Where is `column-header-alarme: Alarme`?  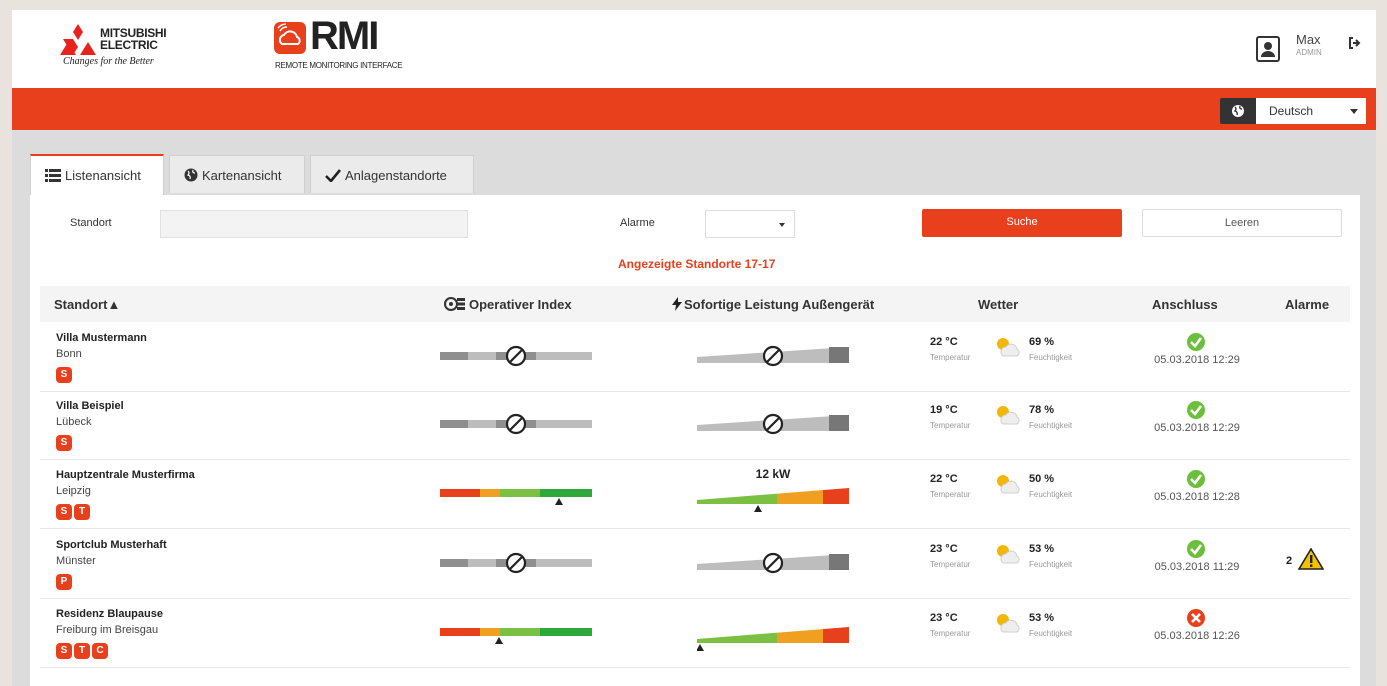 column-header-alarme: Alarme is located at coordinates (1307, 304).